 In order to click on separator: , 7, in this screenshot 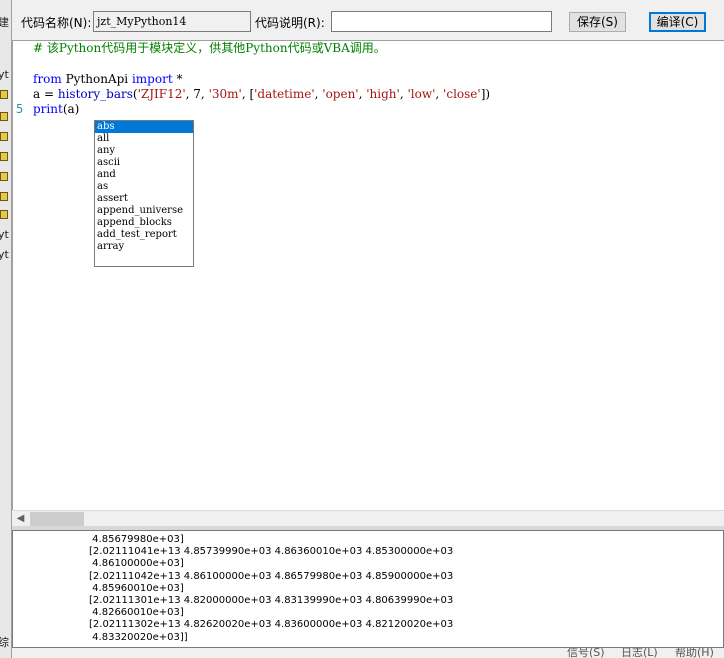, I will do `click(197, 94)`.